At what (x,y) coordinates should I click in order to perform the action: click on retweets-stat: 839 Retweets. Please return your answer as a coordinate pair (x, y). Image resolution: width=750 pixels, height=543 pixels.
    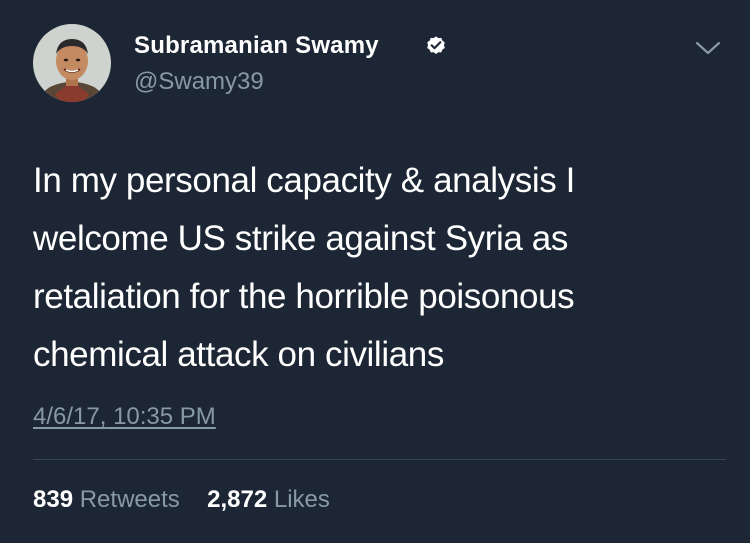
    Looking at the image, I should click on (109, 499).